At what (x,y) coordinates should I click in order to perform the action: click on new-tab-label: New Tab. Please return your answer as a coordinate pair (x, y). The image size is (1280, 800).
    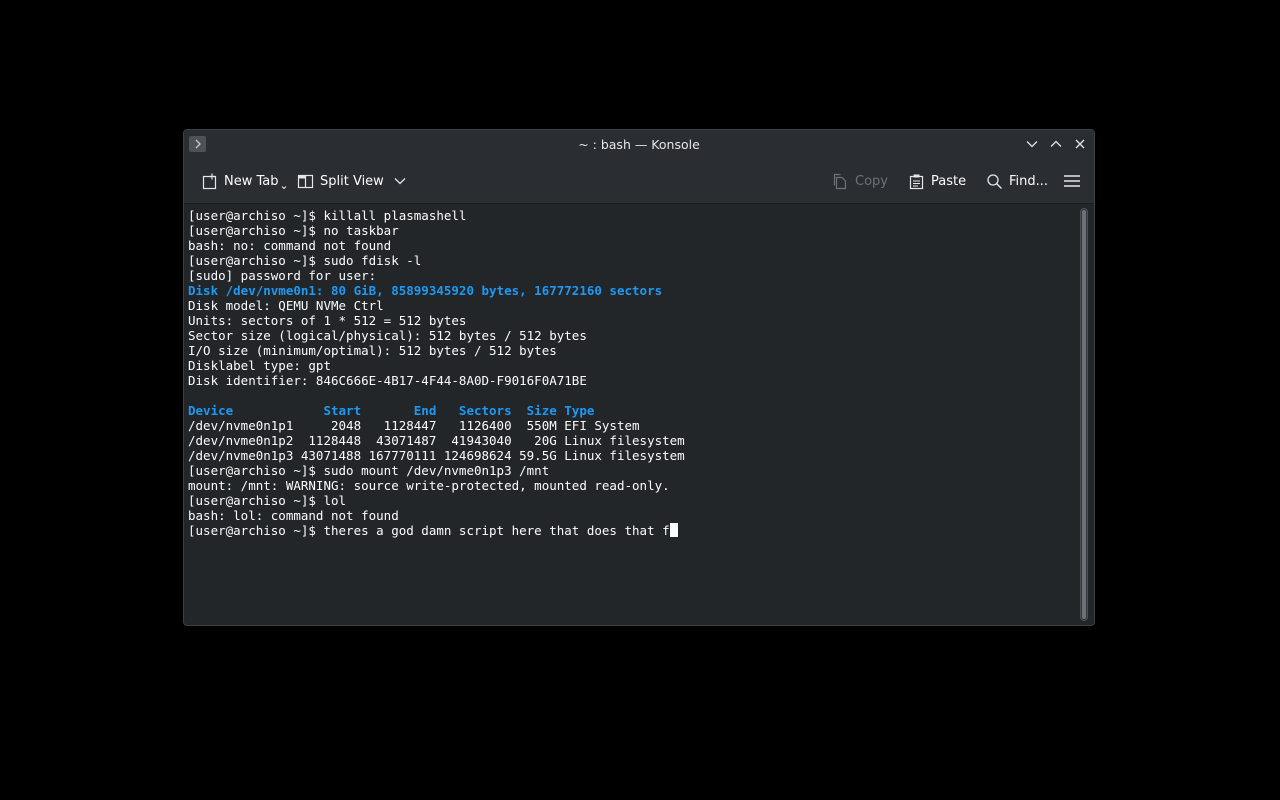
    Looking at the image, I should click on (251, 181).